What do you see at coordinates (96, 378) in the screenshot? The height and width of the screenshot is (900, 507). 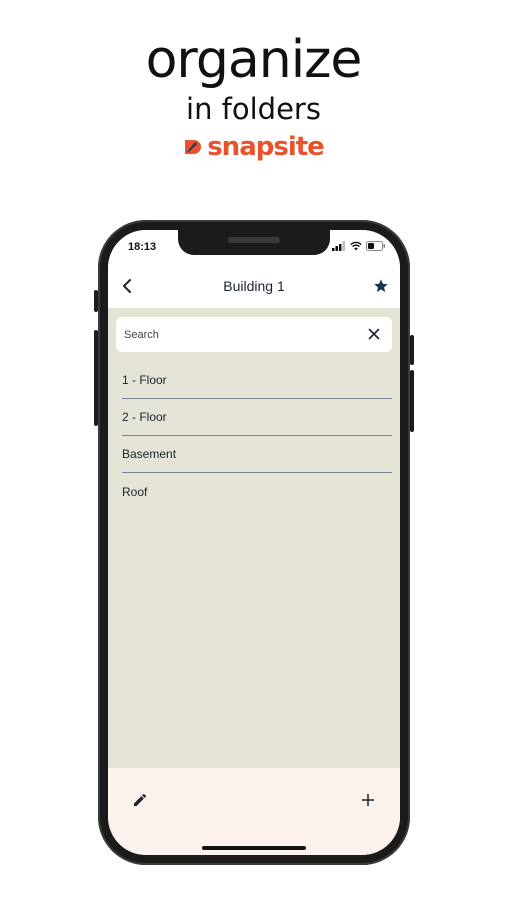 I see `phone-volume-up-button` at bounding box center [96, 378].